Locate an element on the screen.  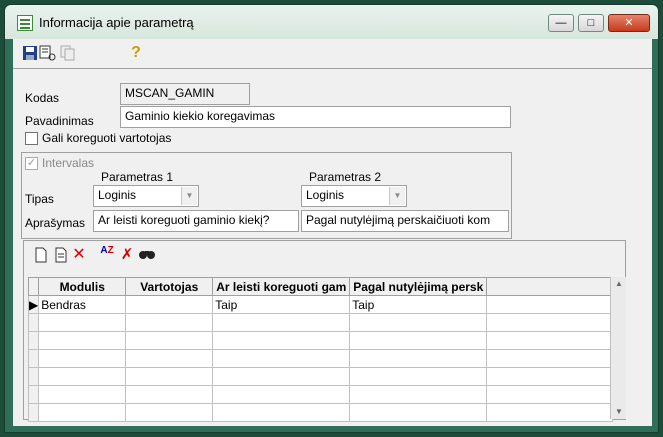
table-row: ▶ Bendras Taip Taip is located at coordinates (320, 304).